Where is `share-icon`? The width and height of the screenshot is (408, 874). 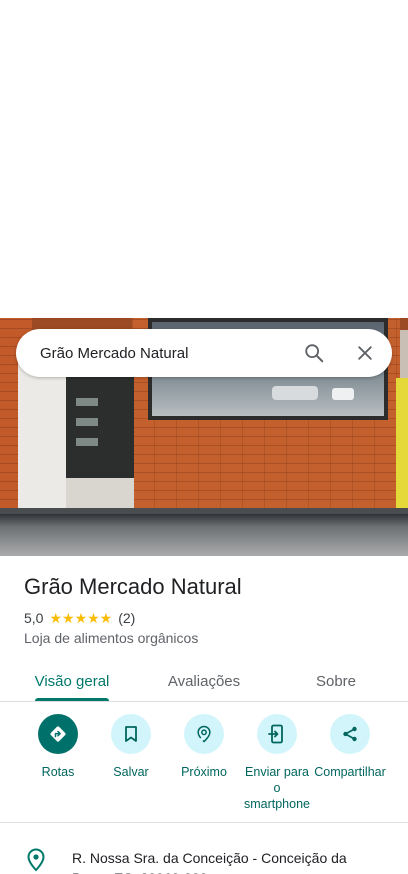 share-icon is located at coordinates (350, 734).